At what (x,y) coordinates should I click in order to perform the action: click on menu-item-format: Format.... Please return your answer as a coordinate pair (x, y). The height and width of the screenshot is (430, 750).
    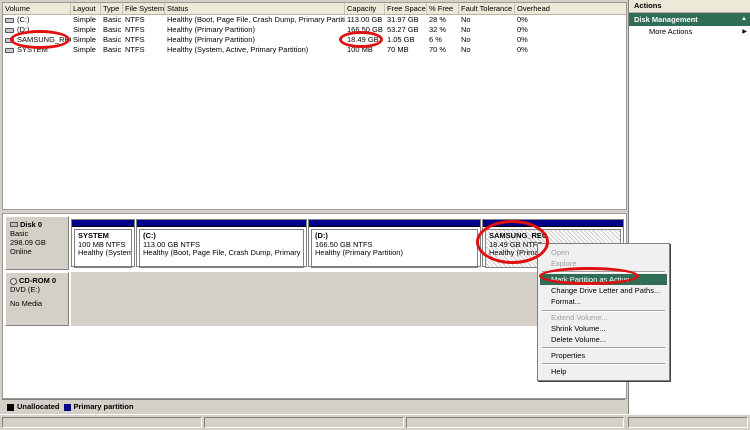
    Looking at the image, I should click on (603, 301).